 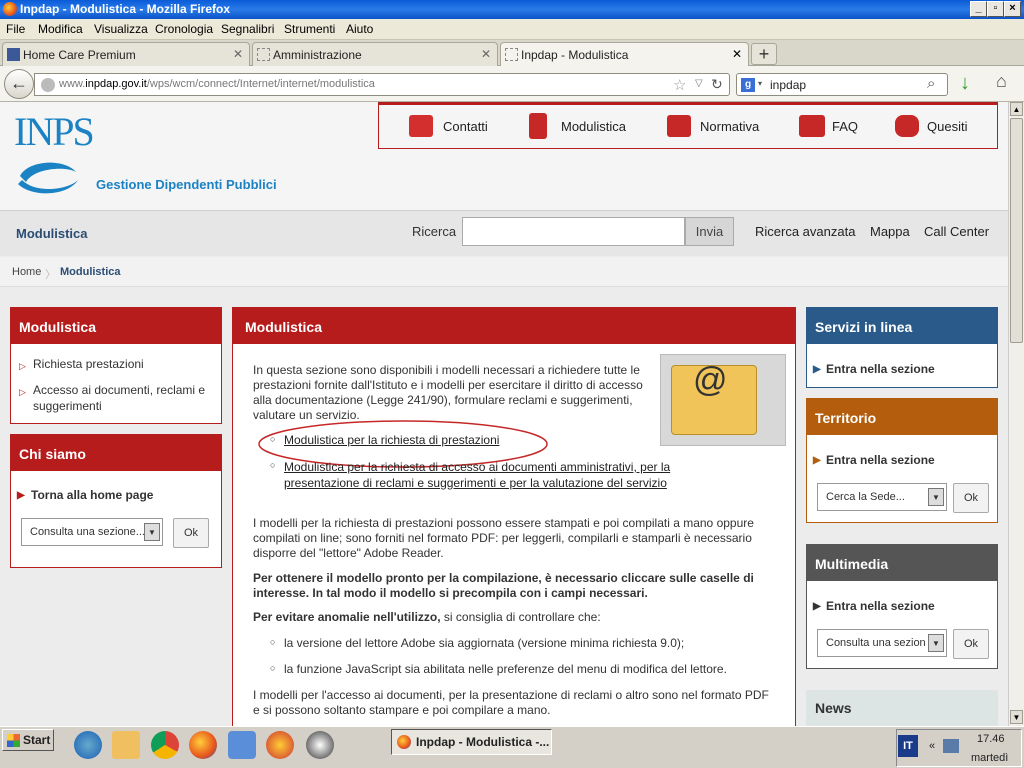 I want to click on maximize-button: ▫, so click(x=995, y=9).